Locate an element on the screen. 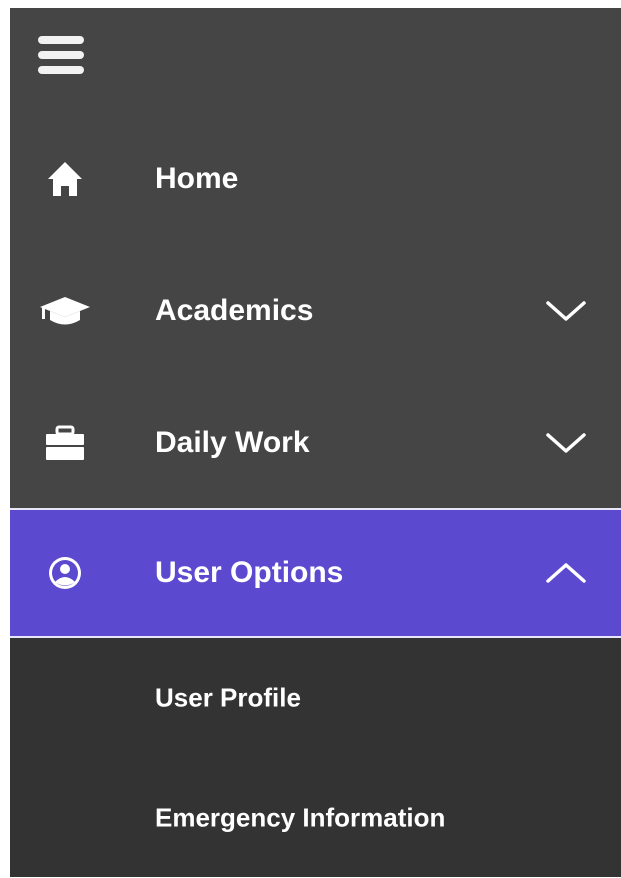  nav-item-user-options: User Options is located at coordinates (315, 573).